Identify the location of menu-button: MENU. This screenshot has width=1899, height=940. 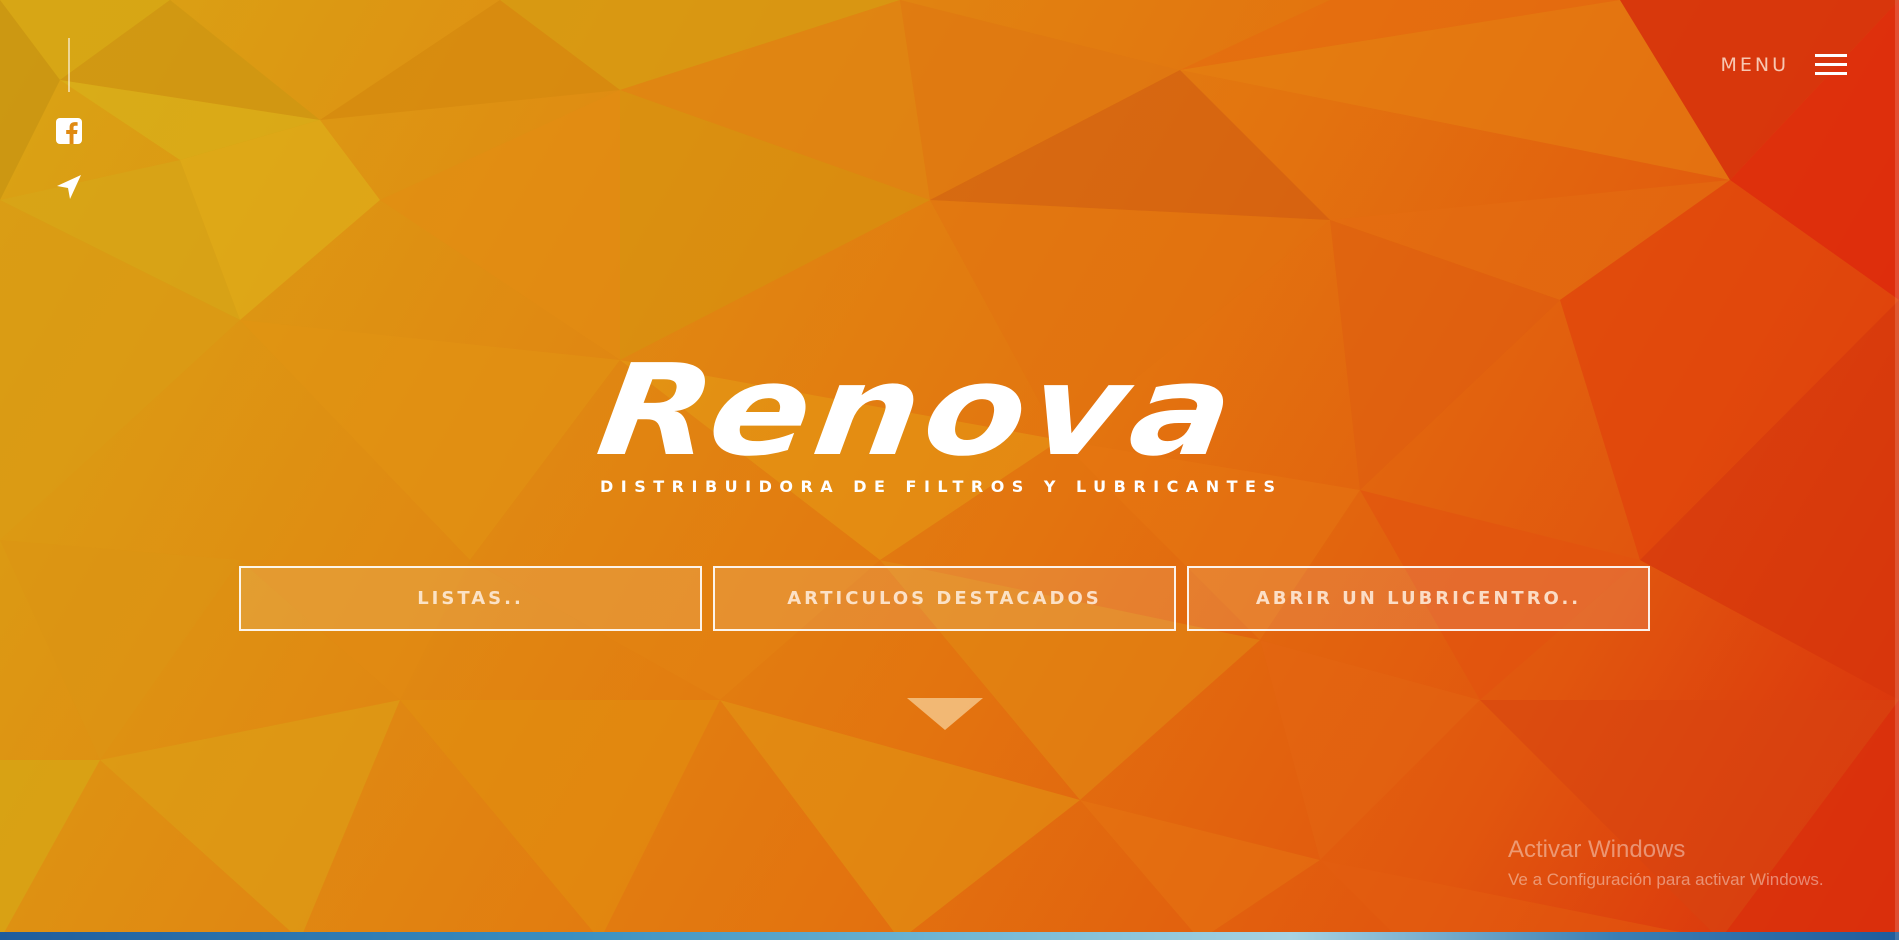
(1783, 64).